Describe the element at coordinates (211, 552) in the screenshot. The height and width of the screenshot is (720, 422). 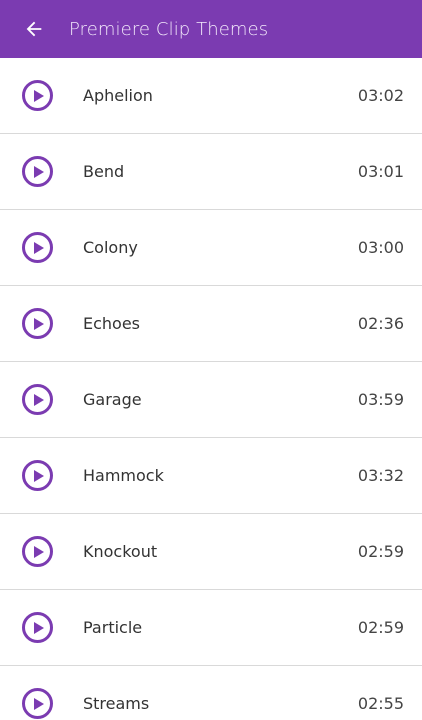
I see `list-item: Knockout 02:59` at that location.